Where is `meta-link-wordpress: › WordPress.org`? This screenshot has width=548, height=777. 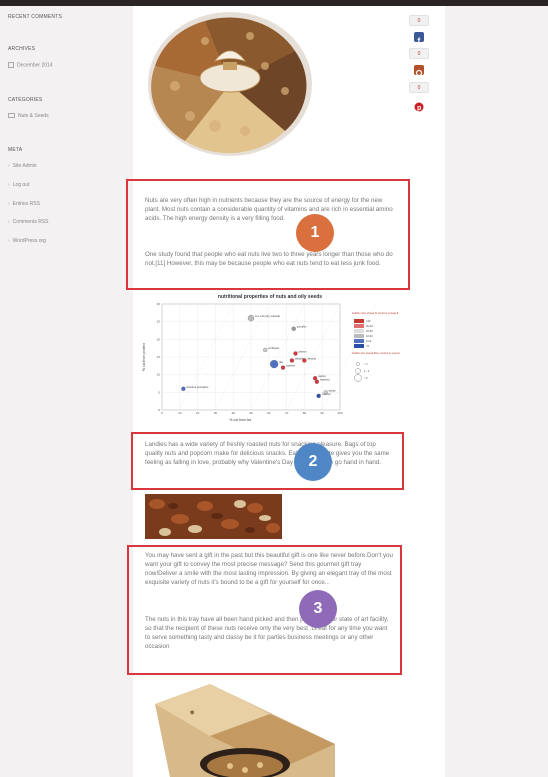
meta-link-wordpress: › WordPress.org is located at coordinates (27, 241).